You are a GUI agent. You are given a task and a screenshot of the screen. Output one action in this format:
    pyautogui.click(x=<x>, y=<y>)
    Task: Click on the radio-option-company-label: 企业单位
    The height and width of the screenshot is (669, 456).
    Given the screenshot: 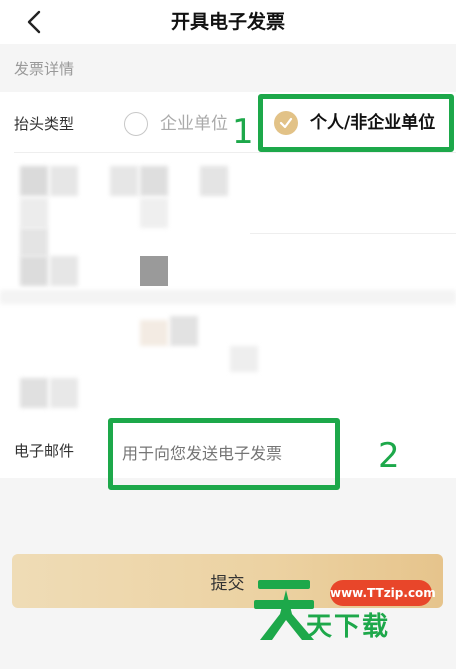 What is the action you would take?
    pyautogui.click(x=194, y=124)
    